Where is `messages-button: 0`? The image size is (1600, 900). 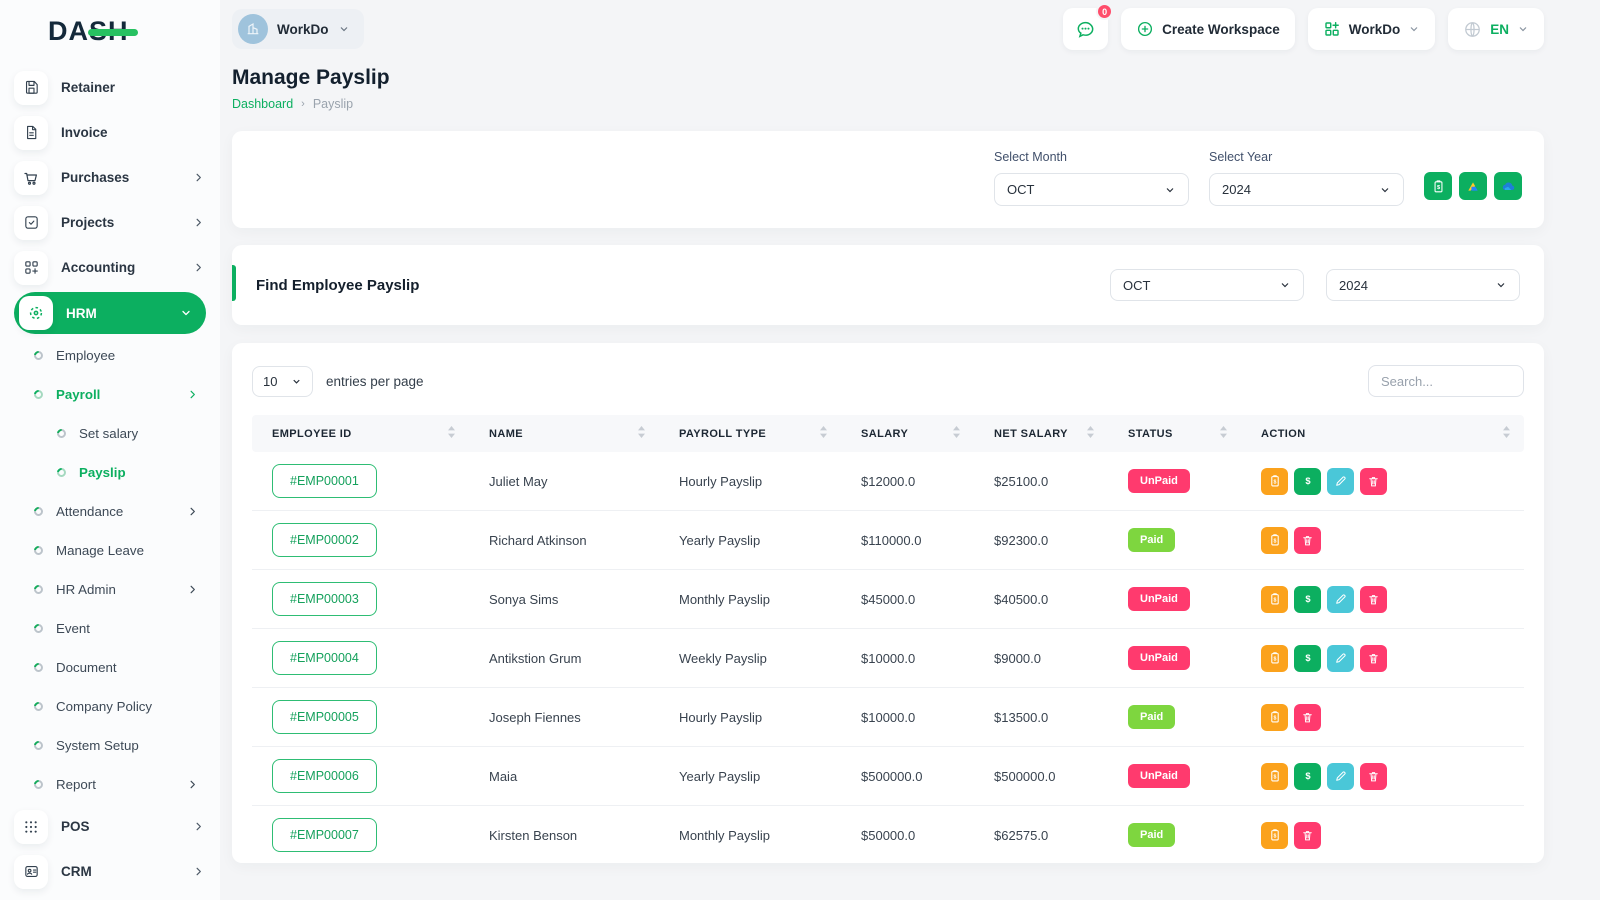 messages-button: 0 is located at coordinates (1088, 26).